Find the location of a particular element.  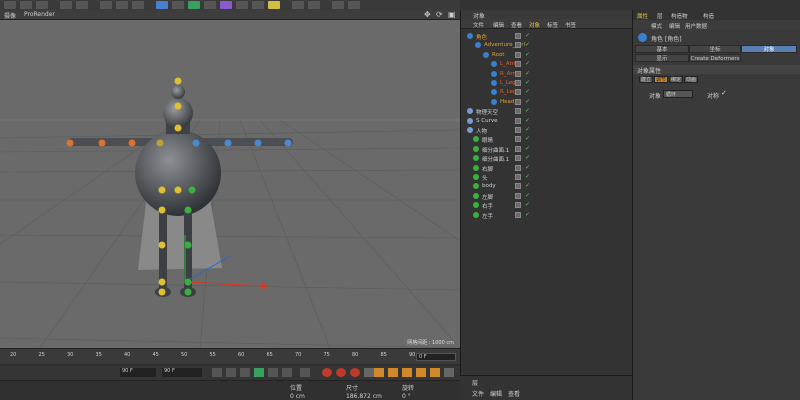

object-row: Adventure_Ctrl ✓ is located at coordinates (547, 45).